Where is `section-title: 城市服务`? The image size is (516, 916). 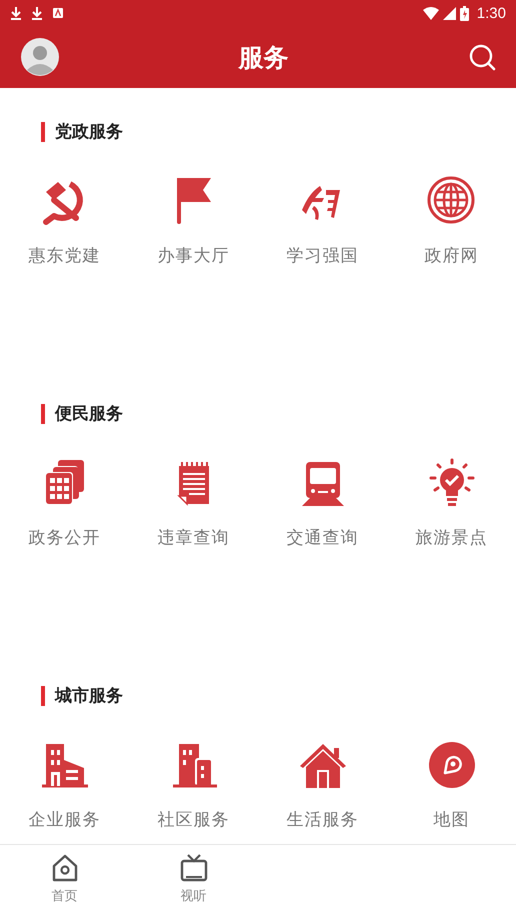 section-title: 城市服务 is located at coordinates (278, 696).